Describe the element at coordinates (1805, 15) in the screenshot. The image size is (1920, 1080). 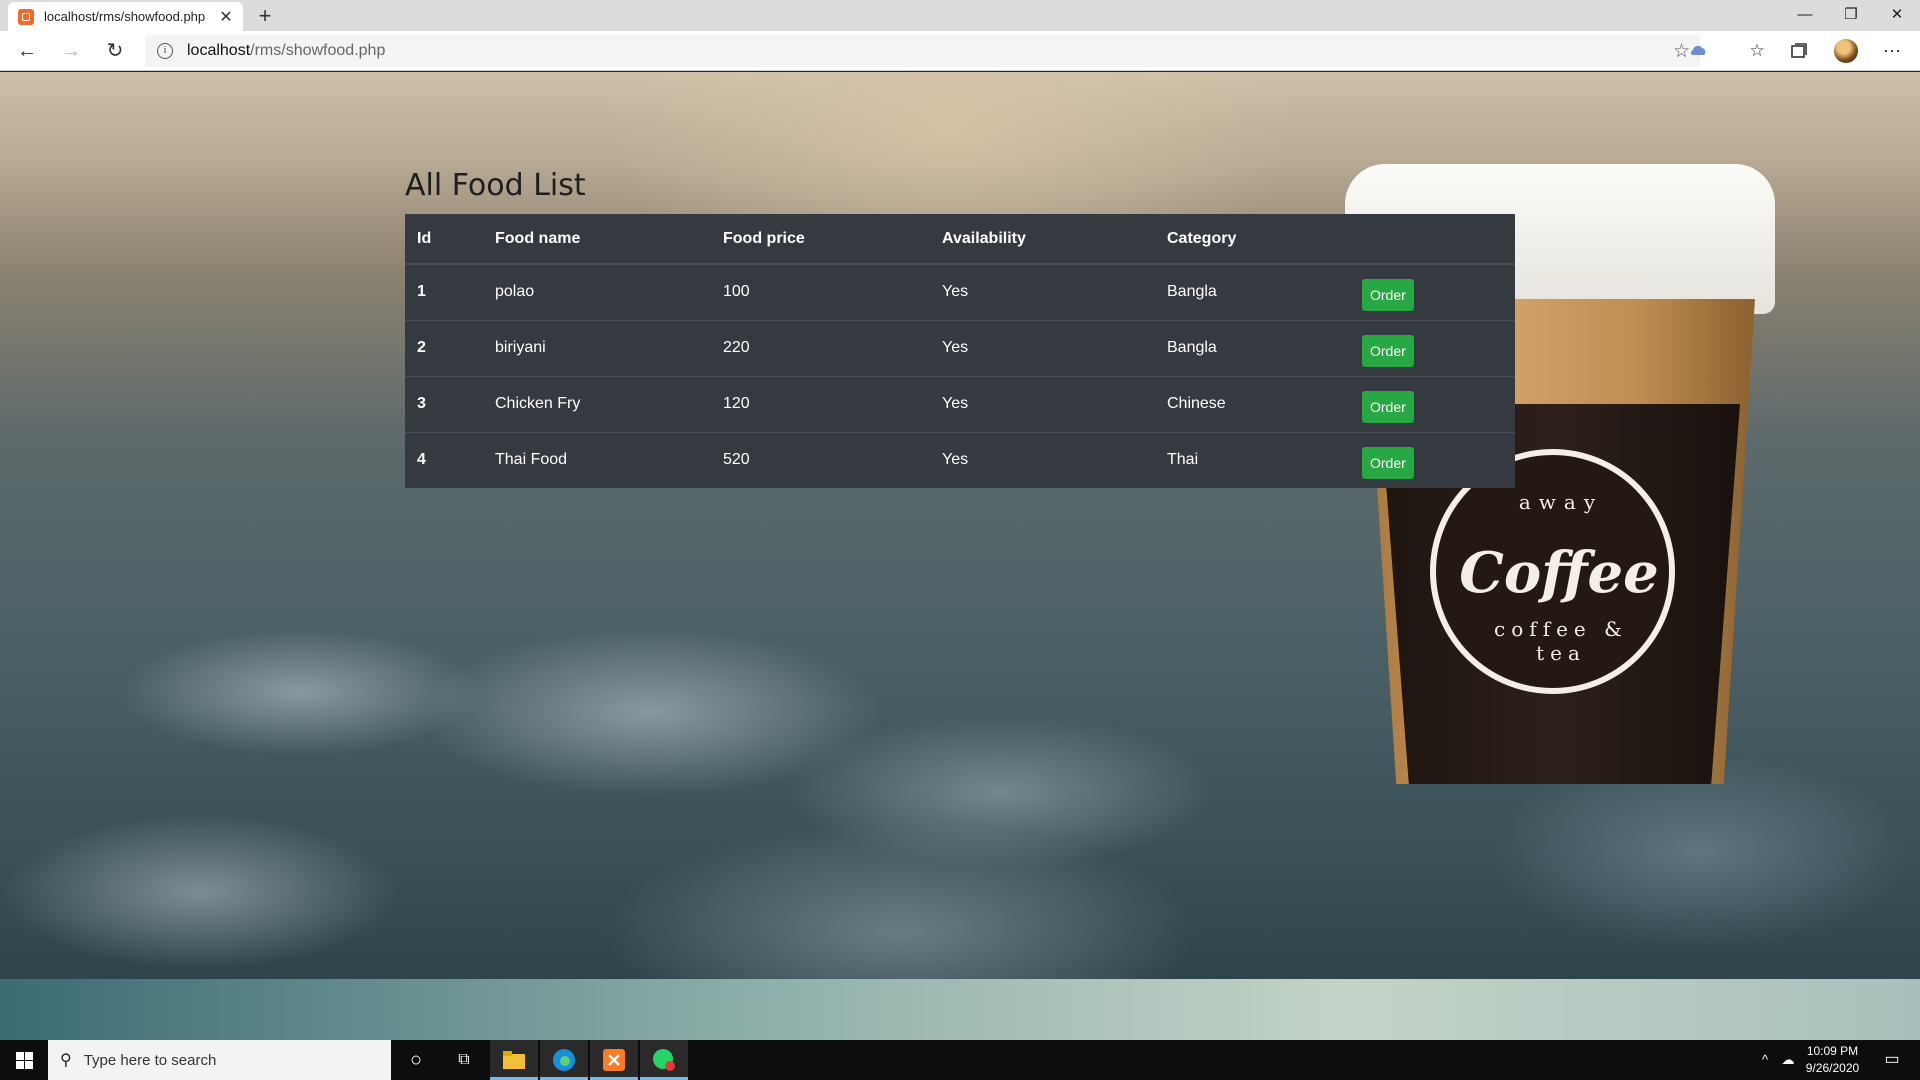
I see `minimize-button: —` at that location.